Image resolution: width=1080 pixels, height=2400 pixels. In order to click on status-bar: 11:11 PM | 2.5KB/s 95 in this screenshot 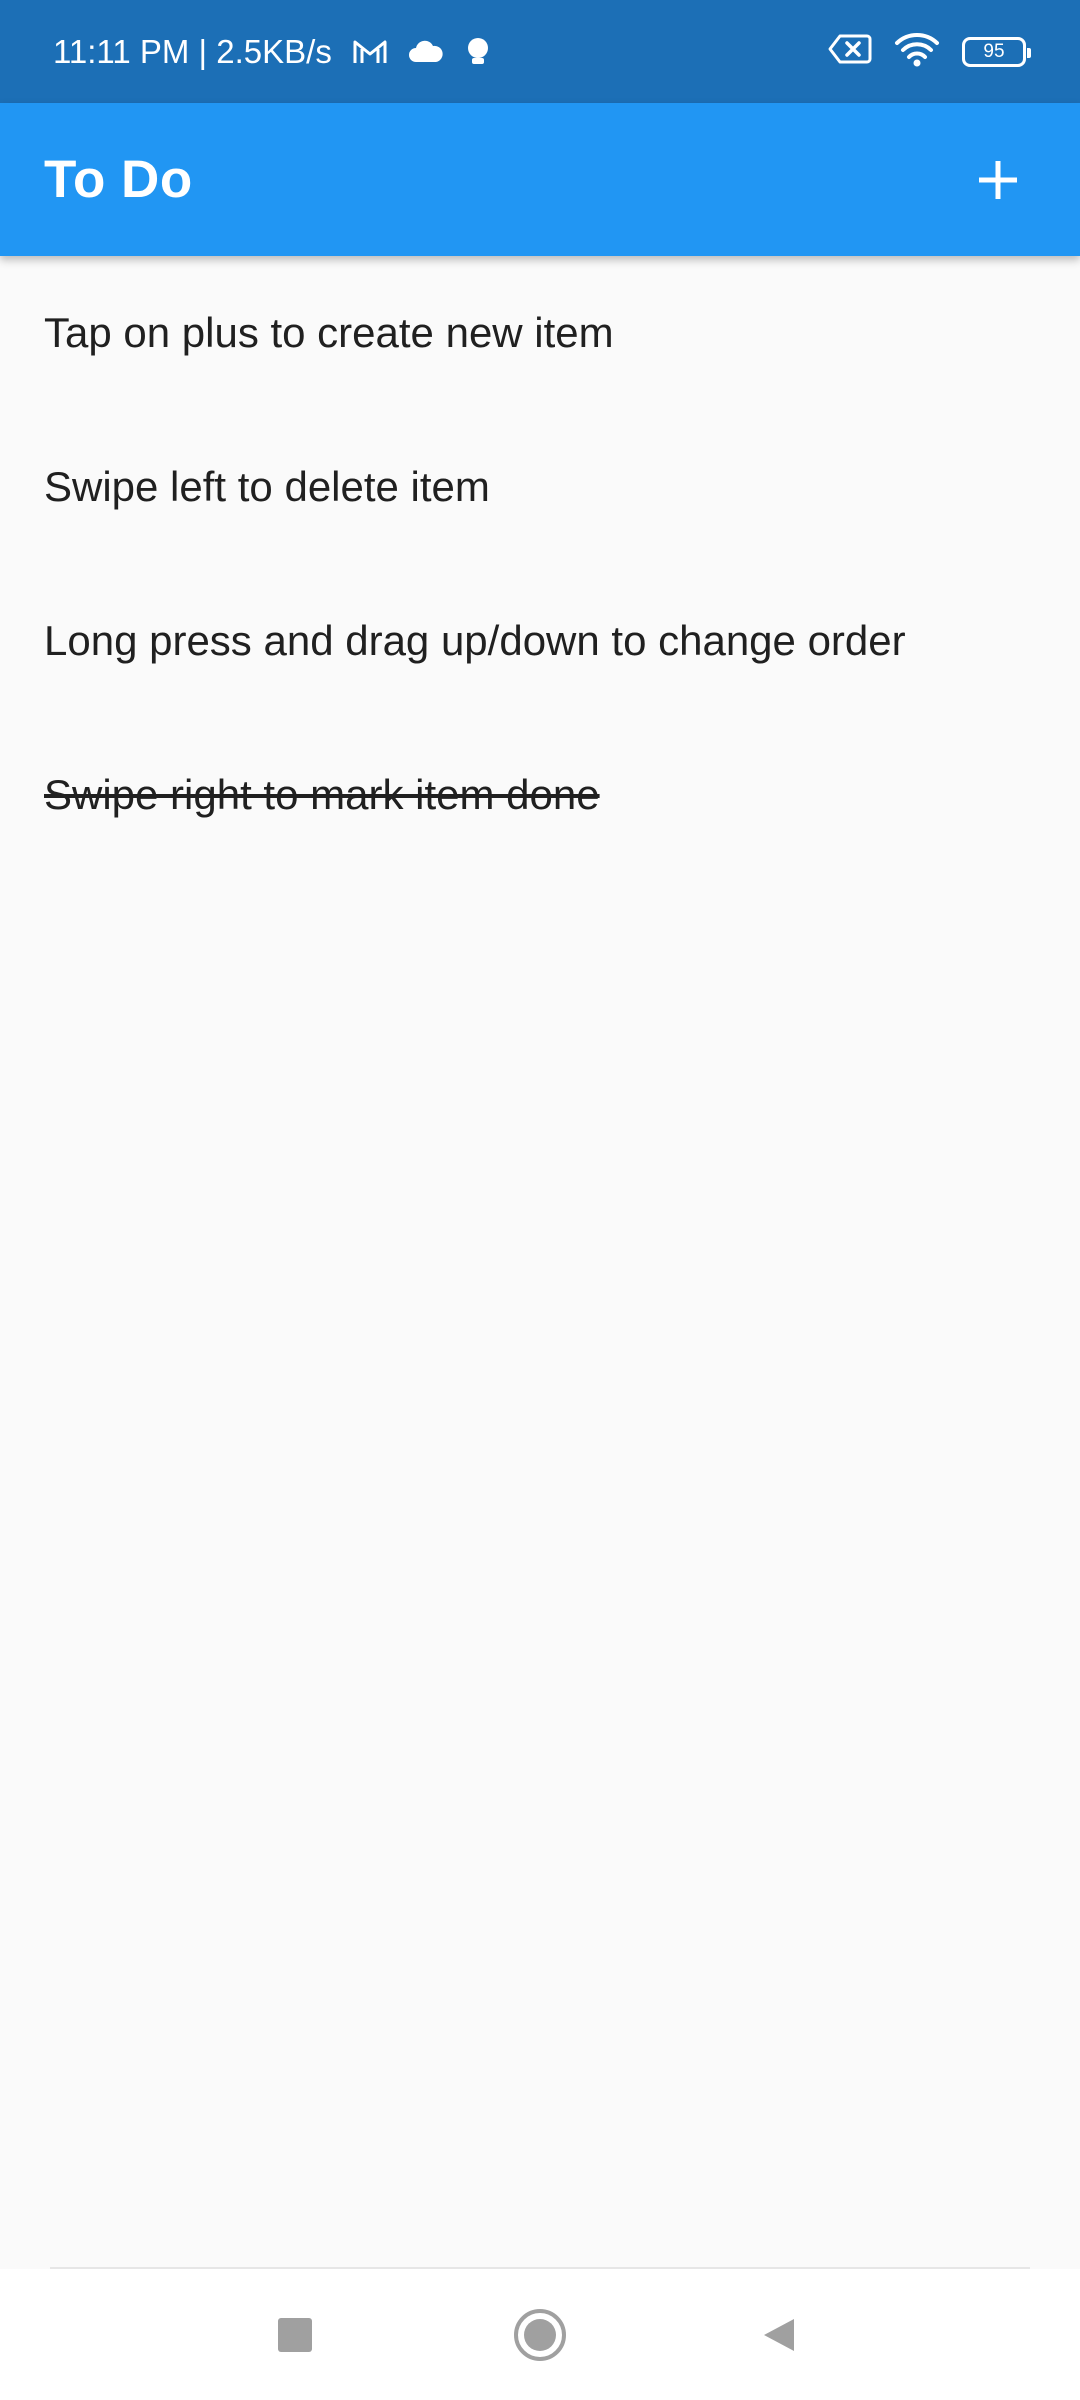, I will do `click(540, 51)`.